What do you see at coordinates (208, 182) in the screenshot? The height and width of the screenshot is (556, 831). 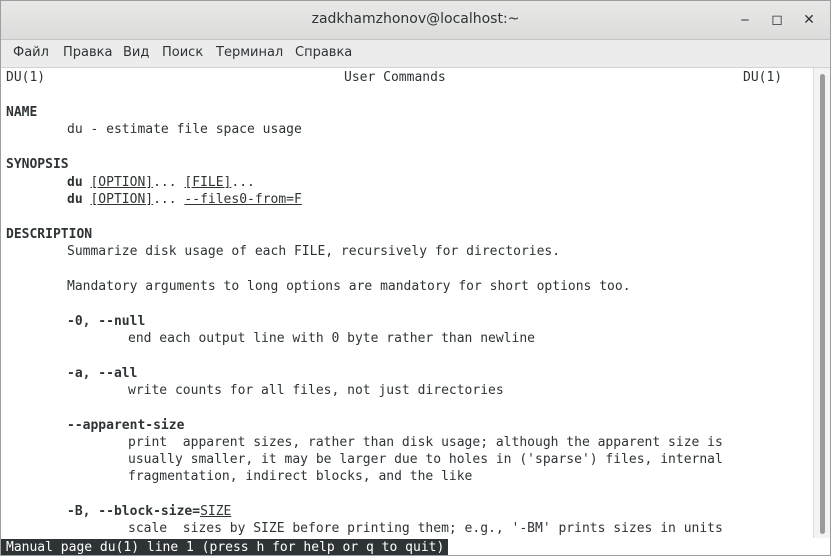 I see `synopsis-file: [FILE]` at bounding box center [208, 182].